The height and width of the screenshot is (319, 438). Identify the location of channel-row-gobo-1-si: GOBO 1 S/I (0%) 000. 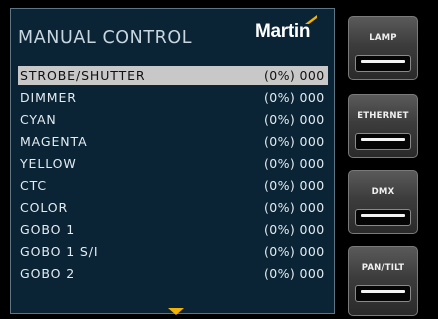
(173, 251).